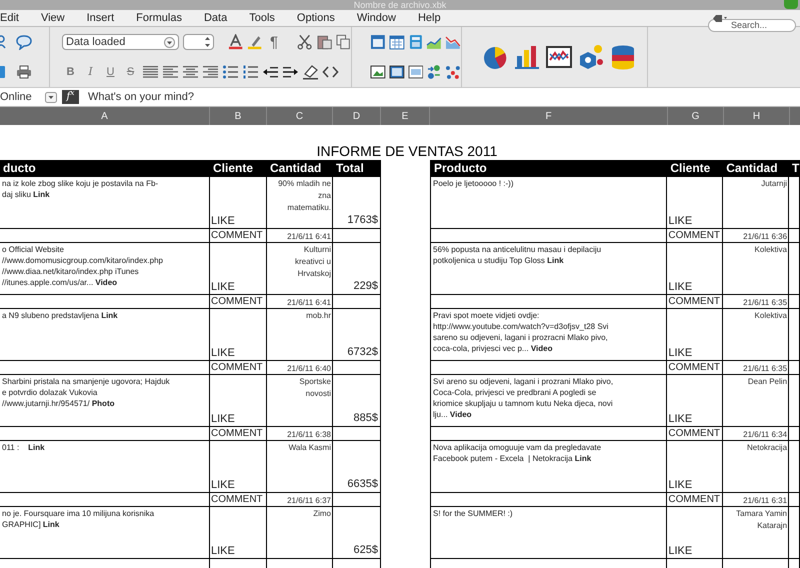 This screenshot has height=568, width=800. Describe the element at coordinates (295, 168) in the screenshot. I see `column-heading: Cantidad` at that location.